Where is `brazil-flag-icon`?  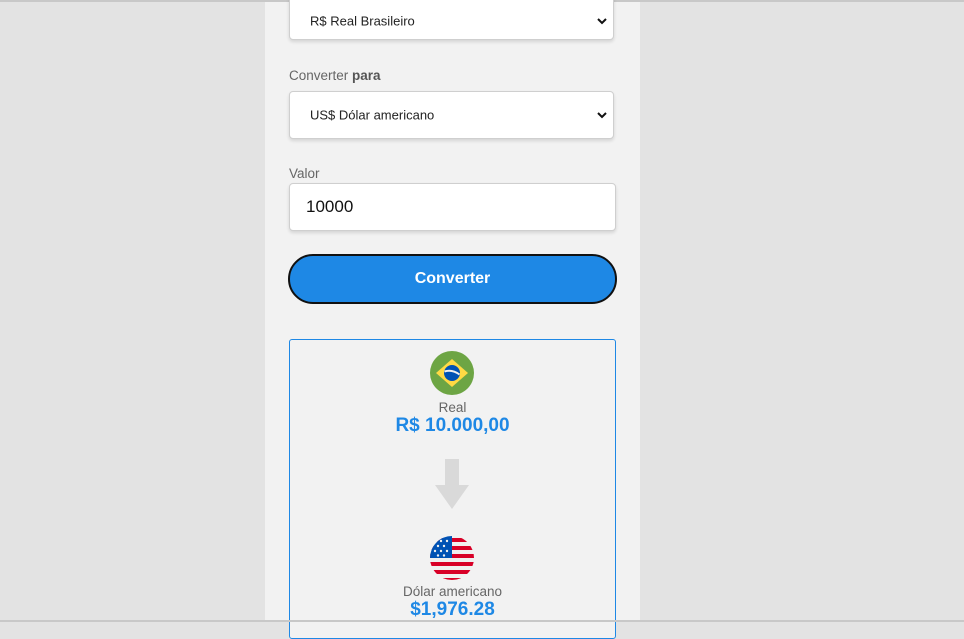
brazil-flag-icon is located at coordinates (452, 373).